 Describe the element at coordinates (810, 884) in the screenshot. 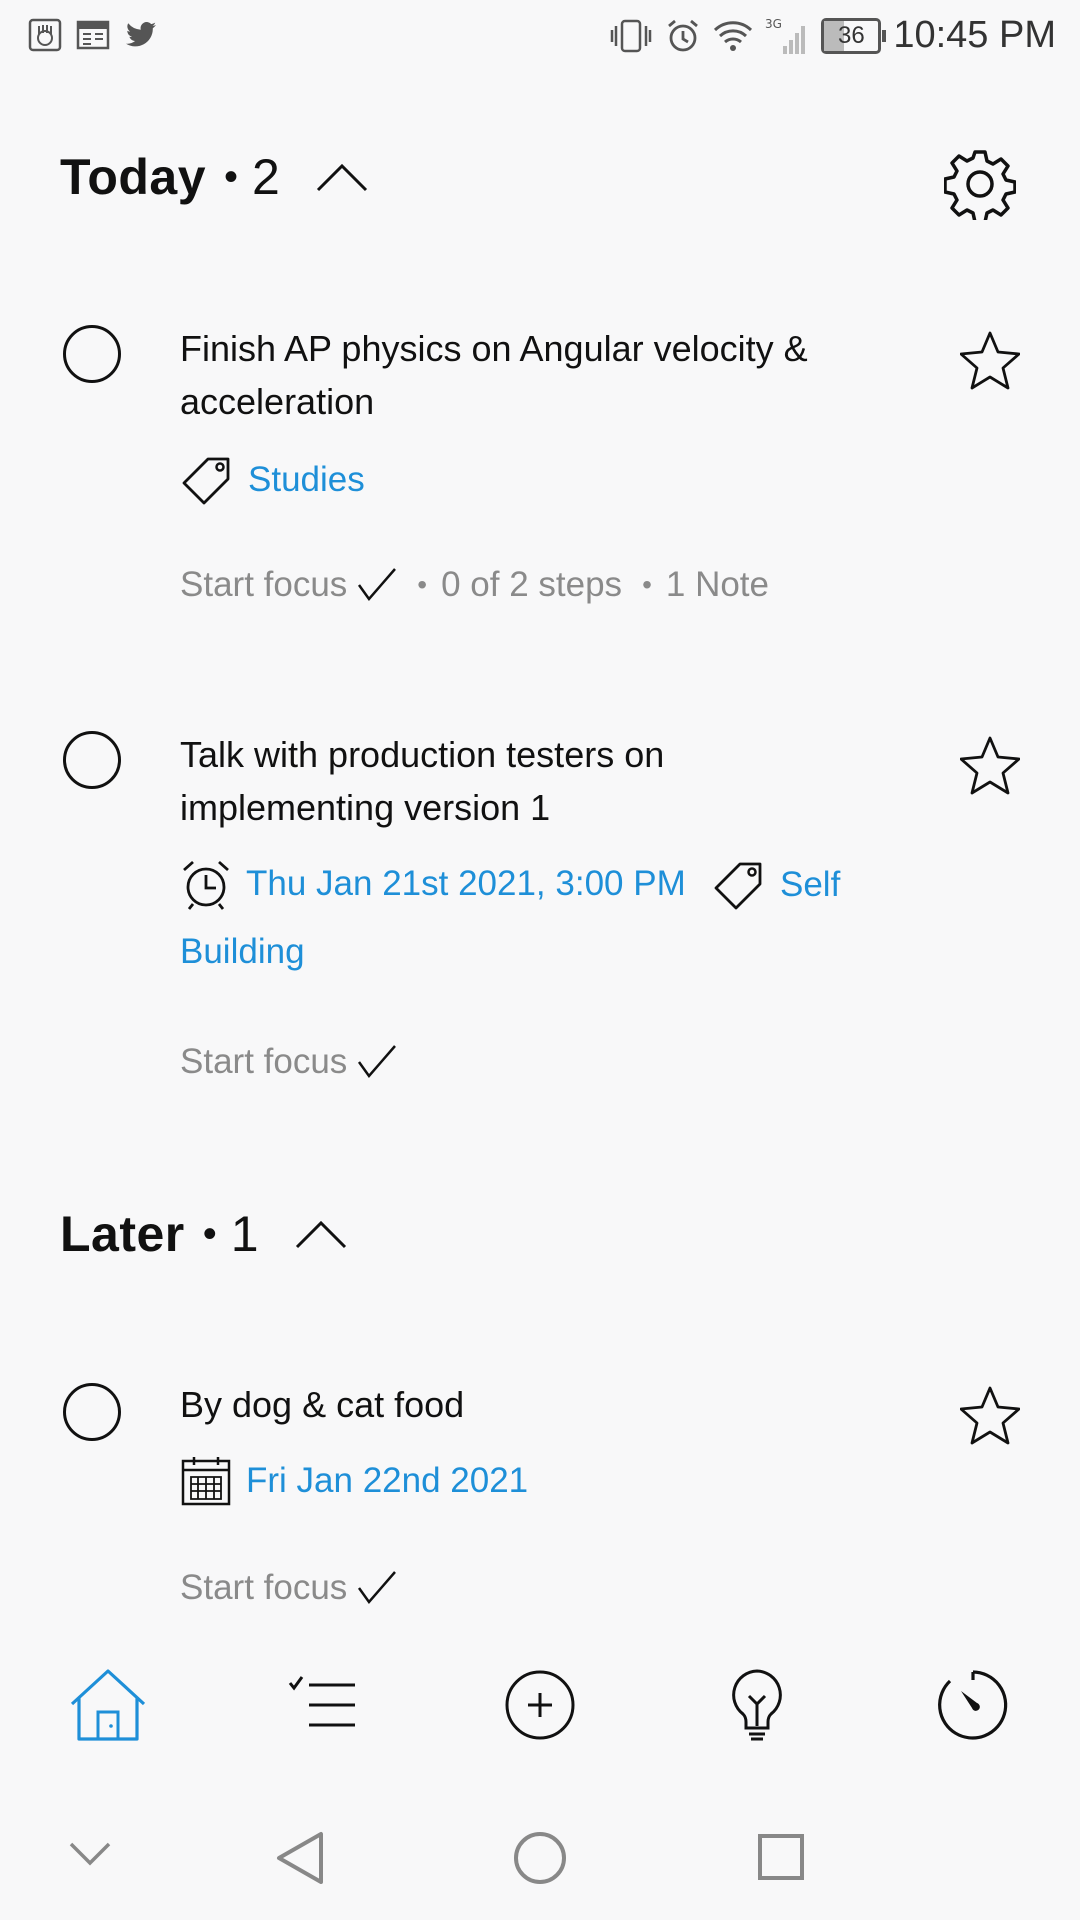

I see `tag-label: Self` at that location.